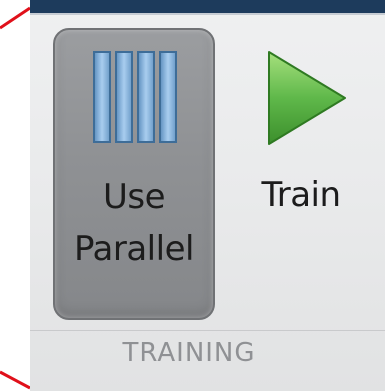  I want to click on use-parallel-label-line1: Use, so click(134, 197).